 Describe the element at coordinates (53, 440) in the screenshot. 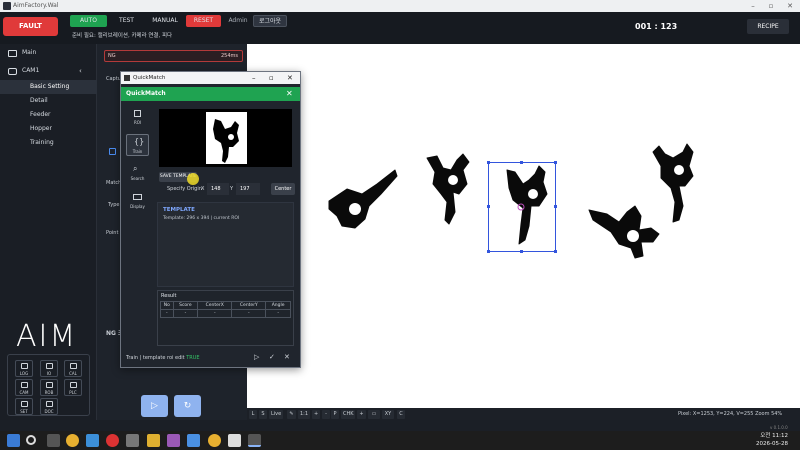

I see `taskview-icon` at that location.